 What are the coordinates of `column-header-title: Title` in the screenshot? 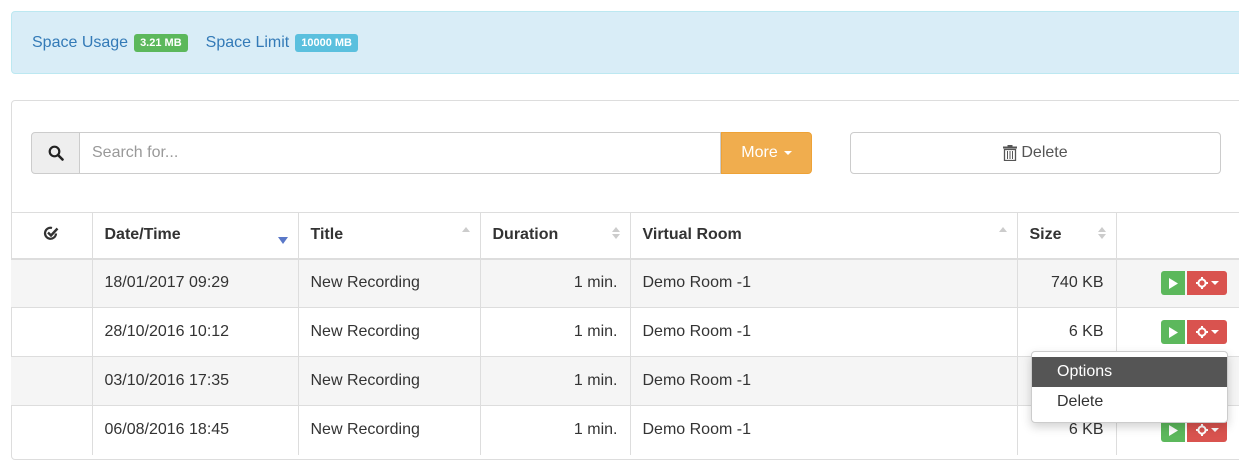 It's located at (388, 236).